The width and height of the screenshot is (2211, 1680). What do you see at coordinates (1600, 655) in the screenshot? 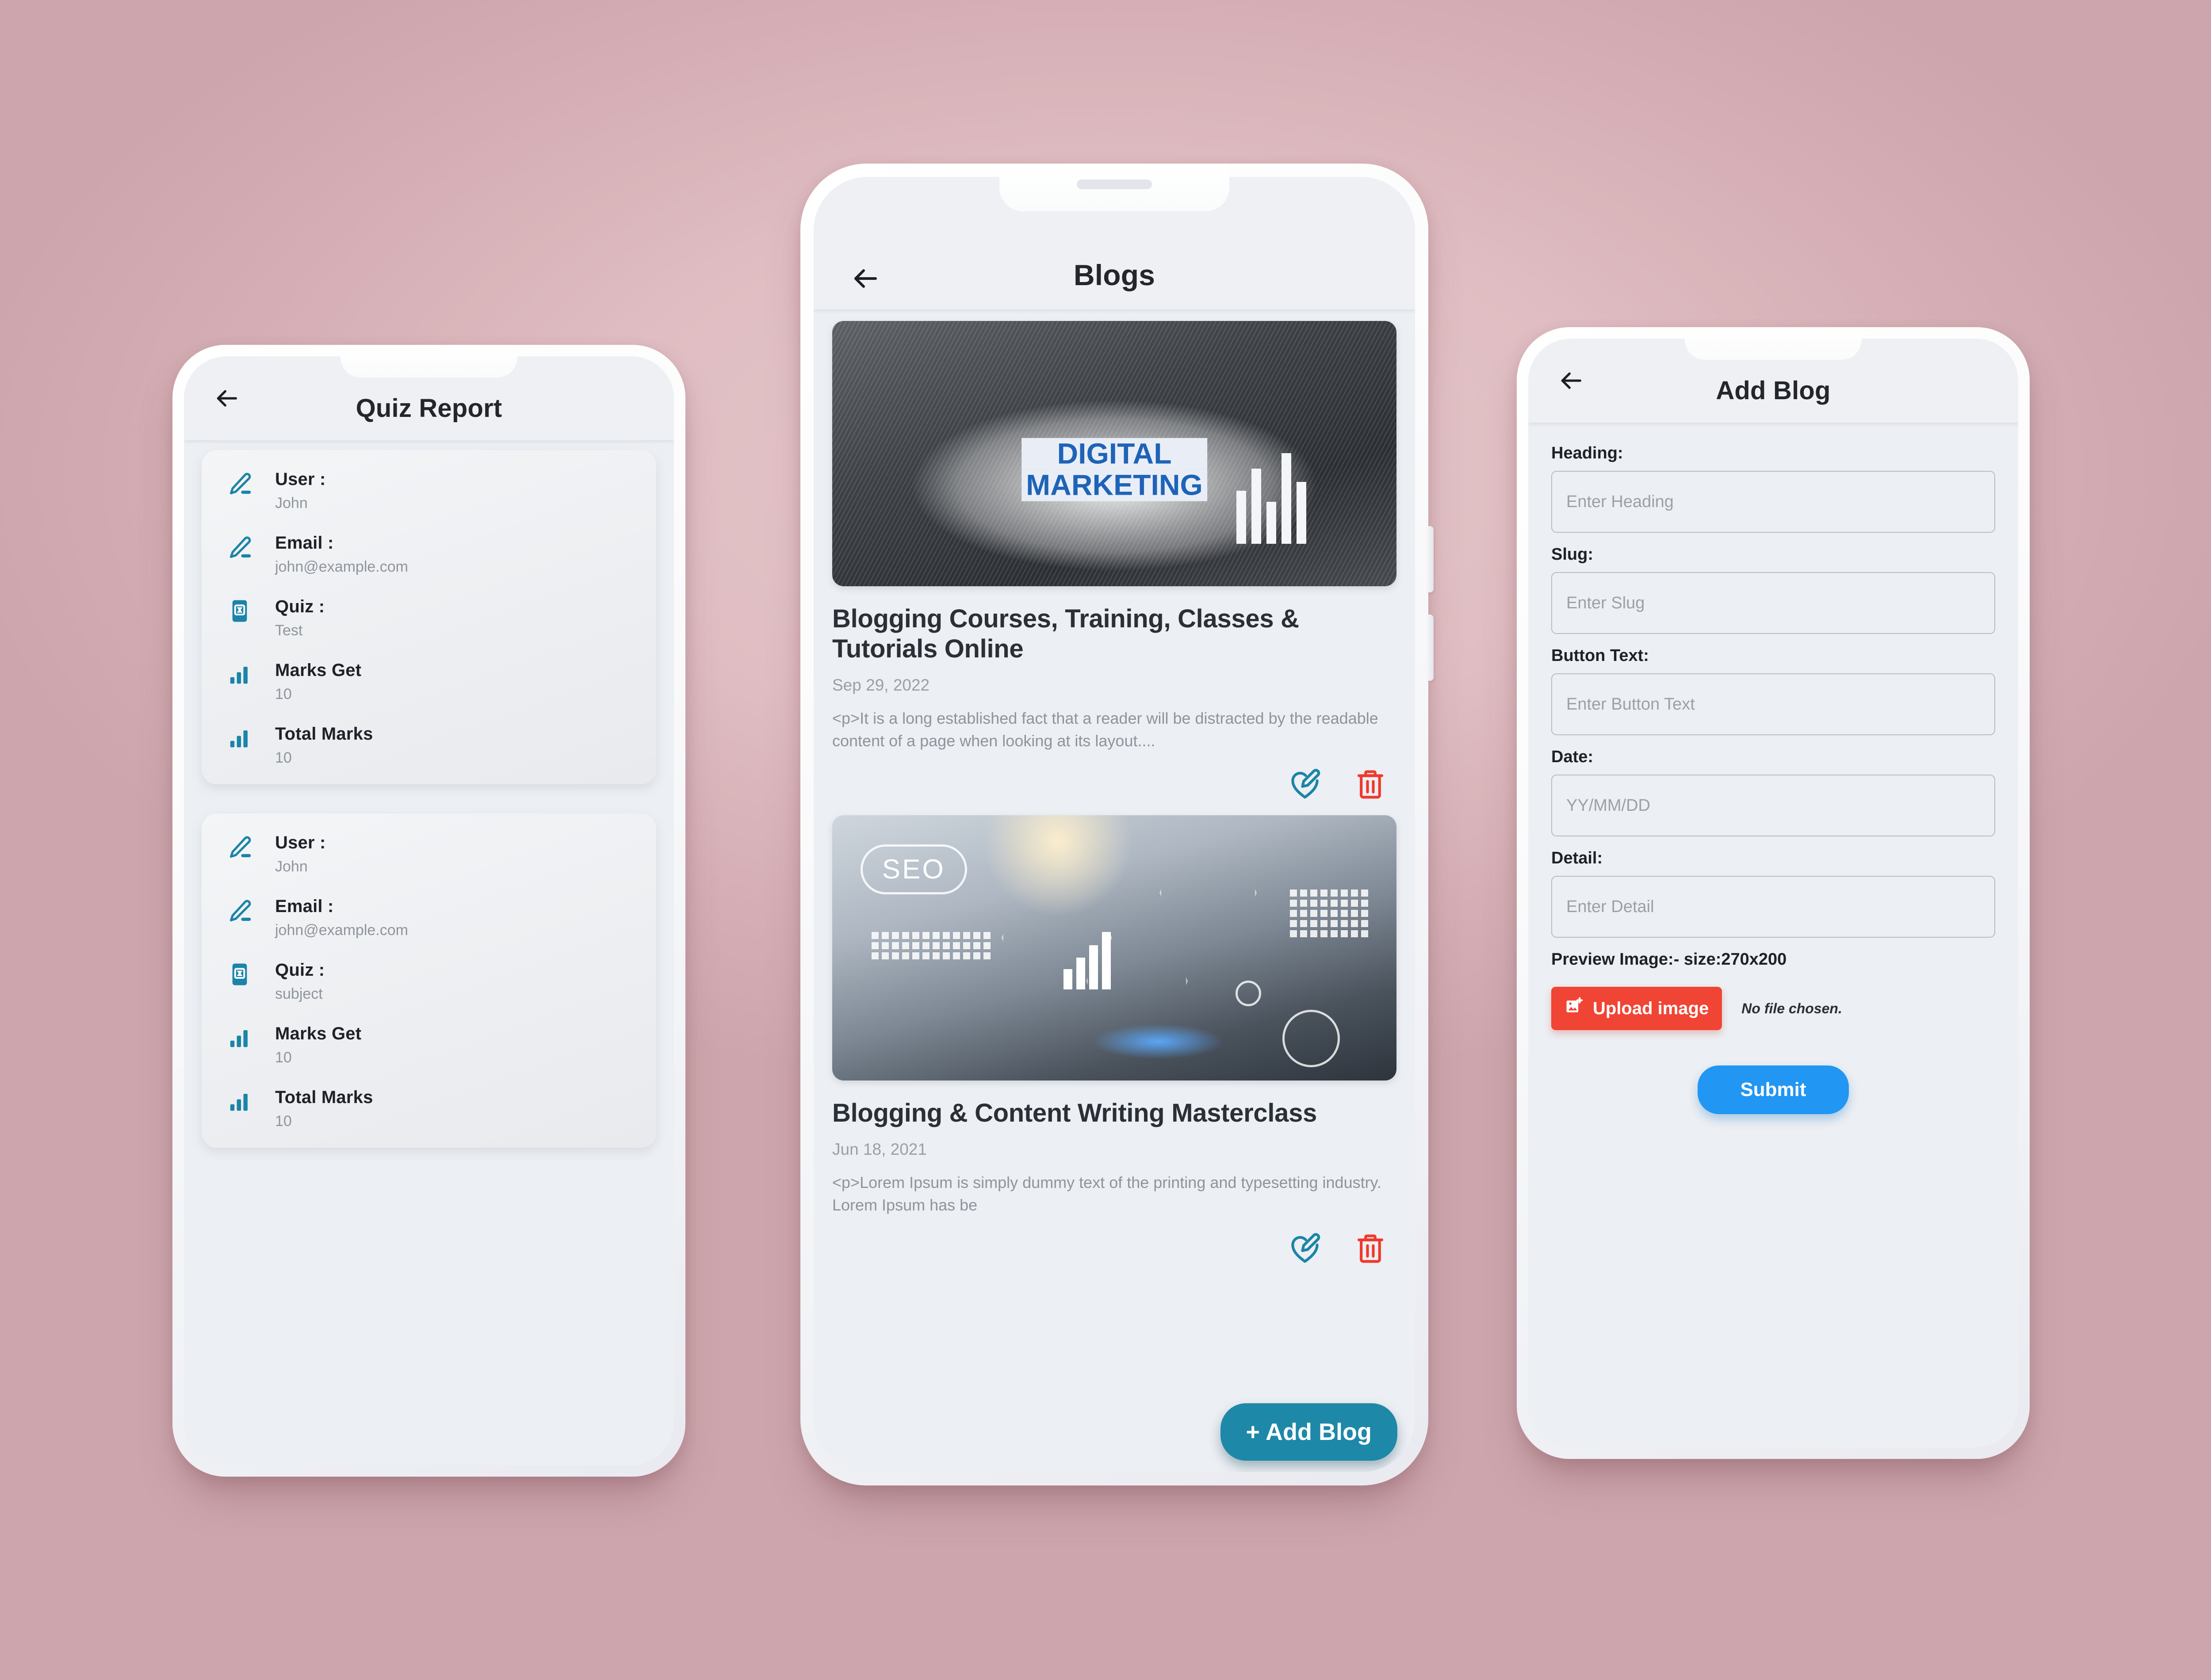
I see `button-text-label: Button Text:` at bounding box center [1600, 655].